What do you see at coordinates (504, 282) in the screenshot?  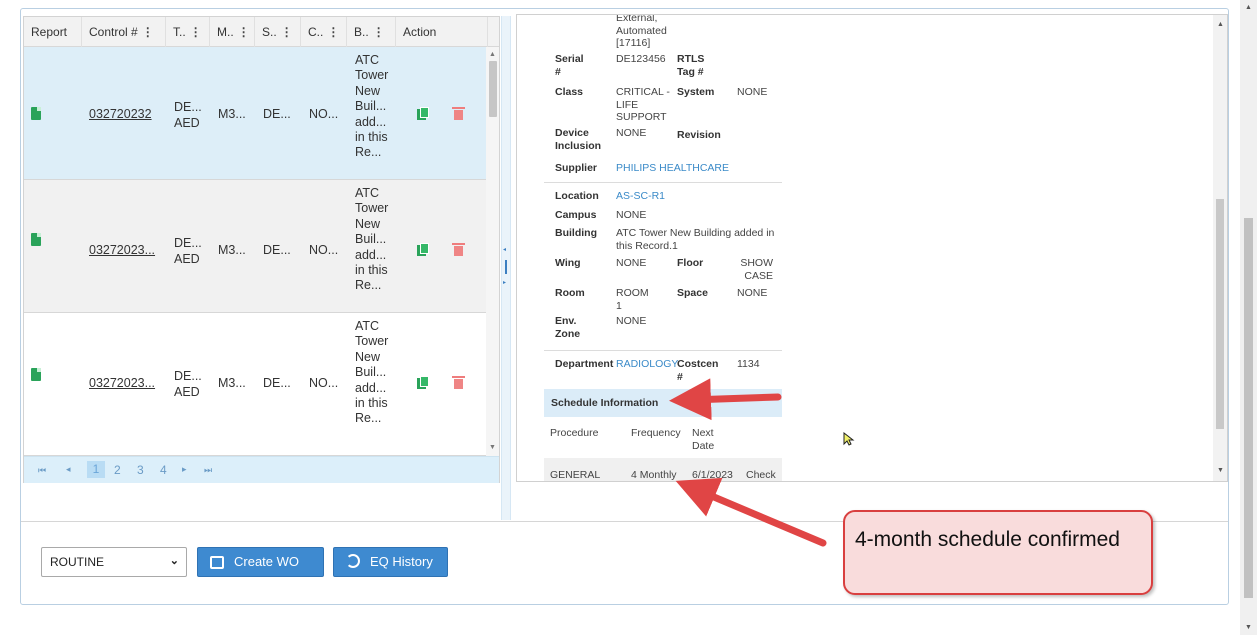 I see `collapse-right-icon: ▸` at bounding box center [504, 282].